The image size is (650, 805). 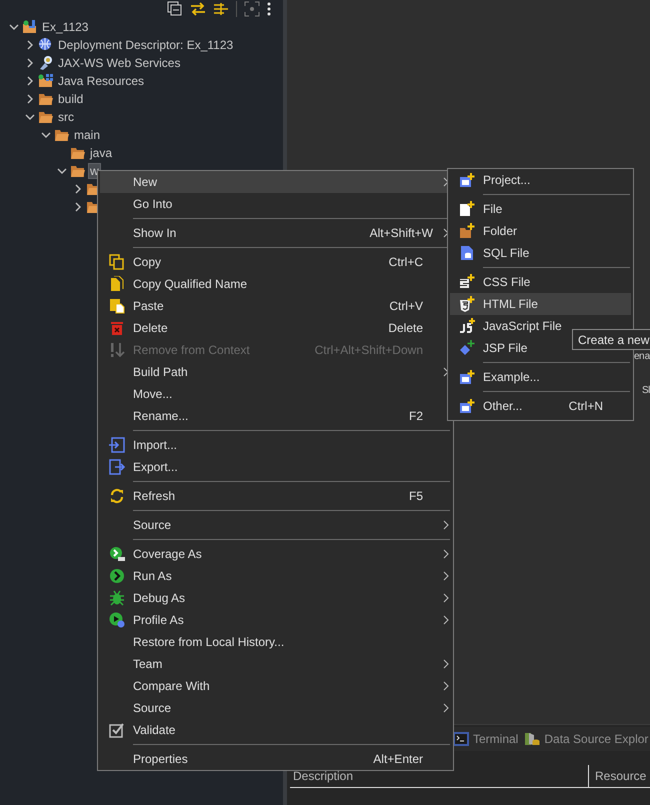 What do you see at coordinates (466, 209) in the screenshot?
I see `new-file-icon` at bounding box center [466, 209].